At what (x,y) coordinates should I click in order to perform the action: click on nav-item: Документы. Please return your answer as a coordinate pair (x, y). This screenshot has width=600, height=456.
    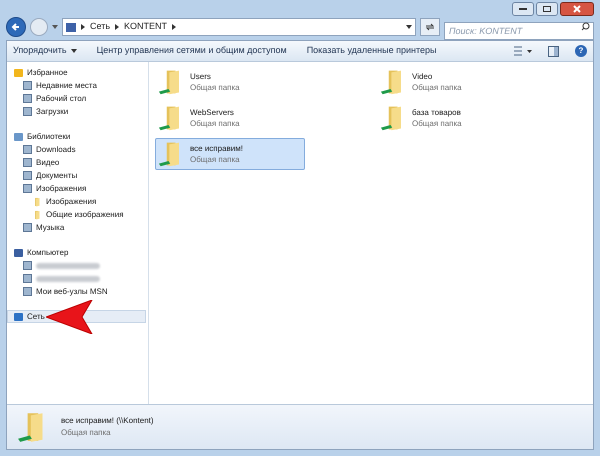
    Looking at the image, I should click on (76, 175).